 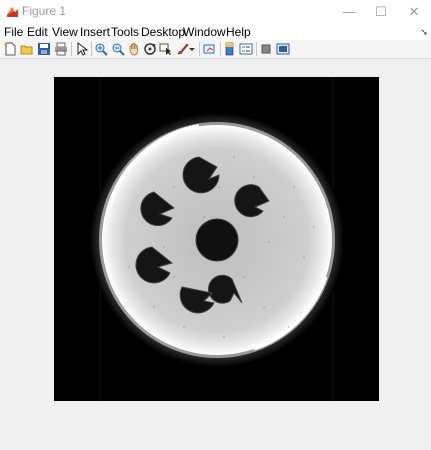 What do you see at coordinates (12, 11) in the screenshot?
I see `matlab-icon` at bounding box center [12, 11].